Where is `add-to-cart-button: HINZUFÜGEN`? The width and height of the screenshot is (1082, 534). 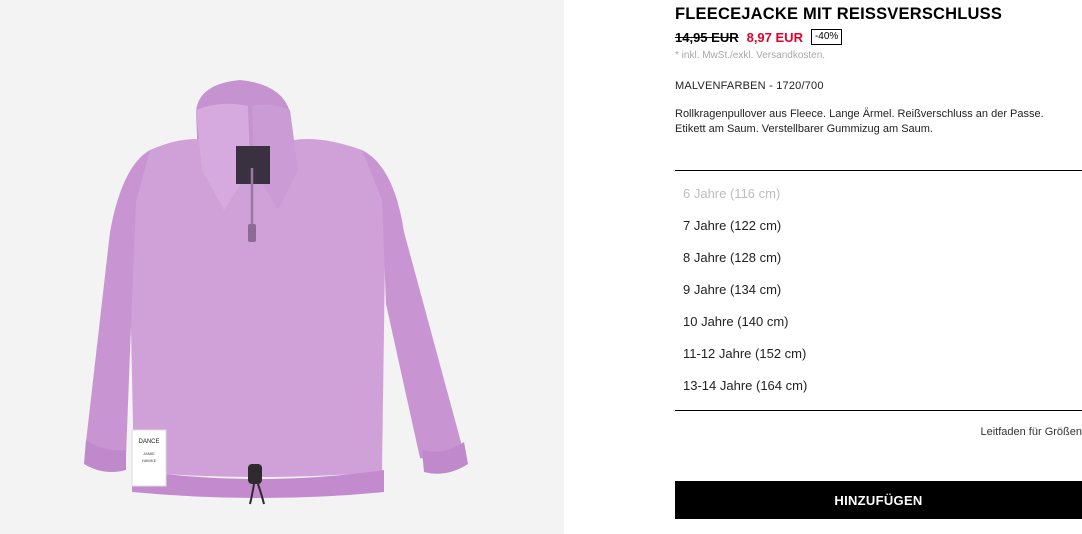
add-to-cart-button: HINZUFÜGEN is located at coordinates (878, 500).